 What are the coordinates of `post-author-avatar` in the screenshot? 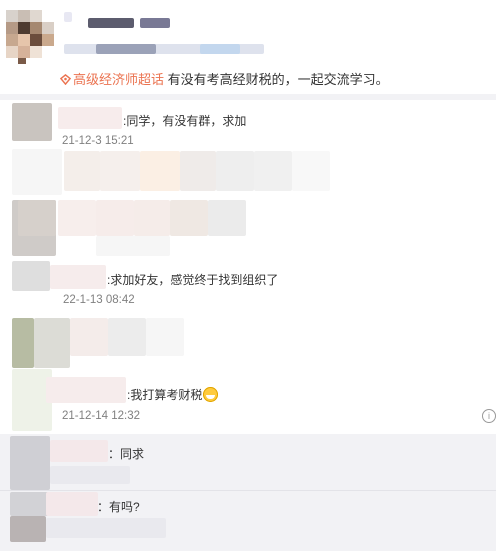 It's located at (30, 39).